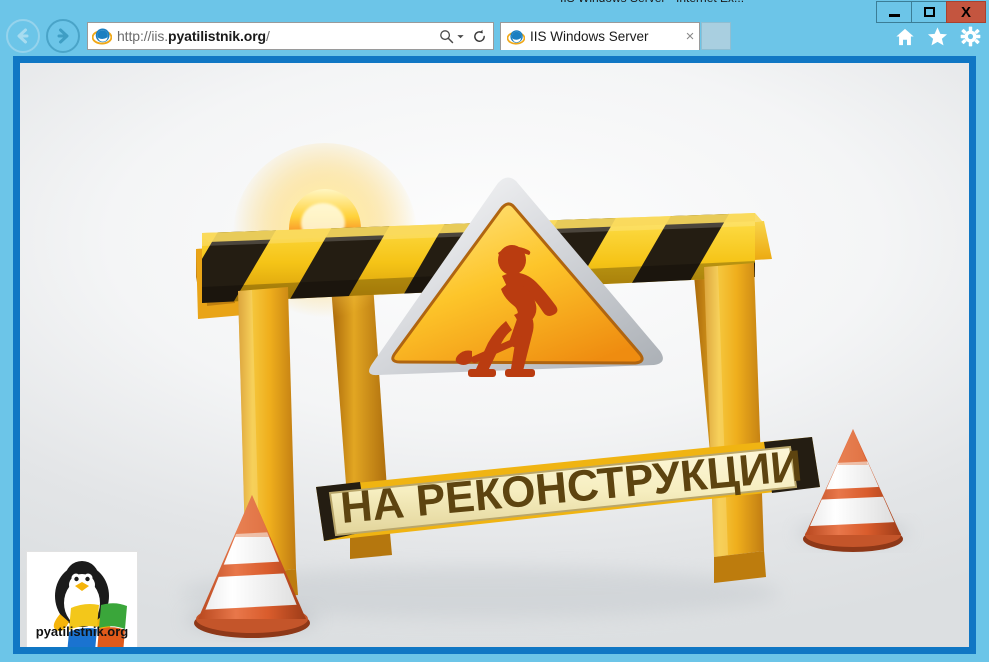 This screenshot has height=662, width=989. What do you see at coordinates (268, 36) in the screenshot?
I see `url-path: /` at bounding box center [268, 36].